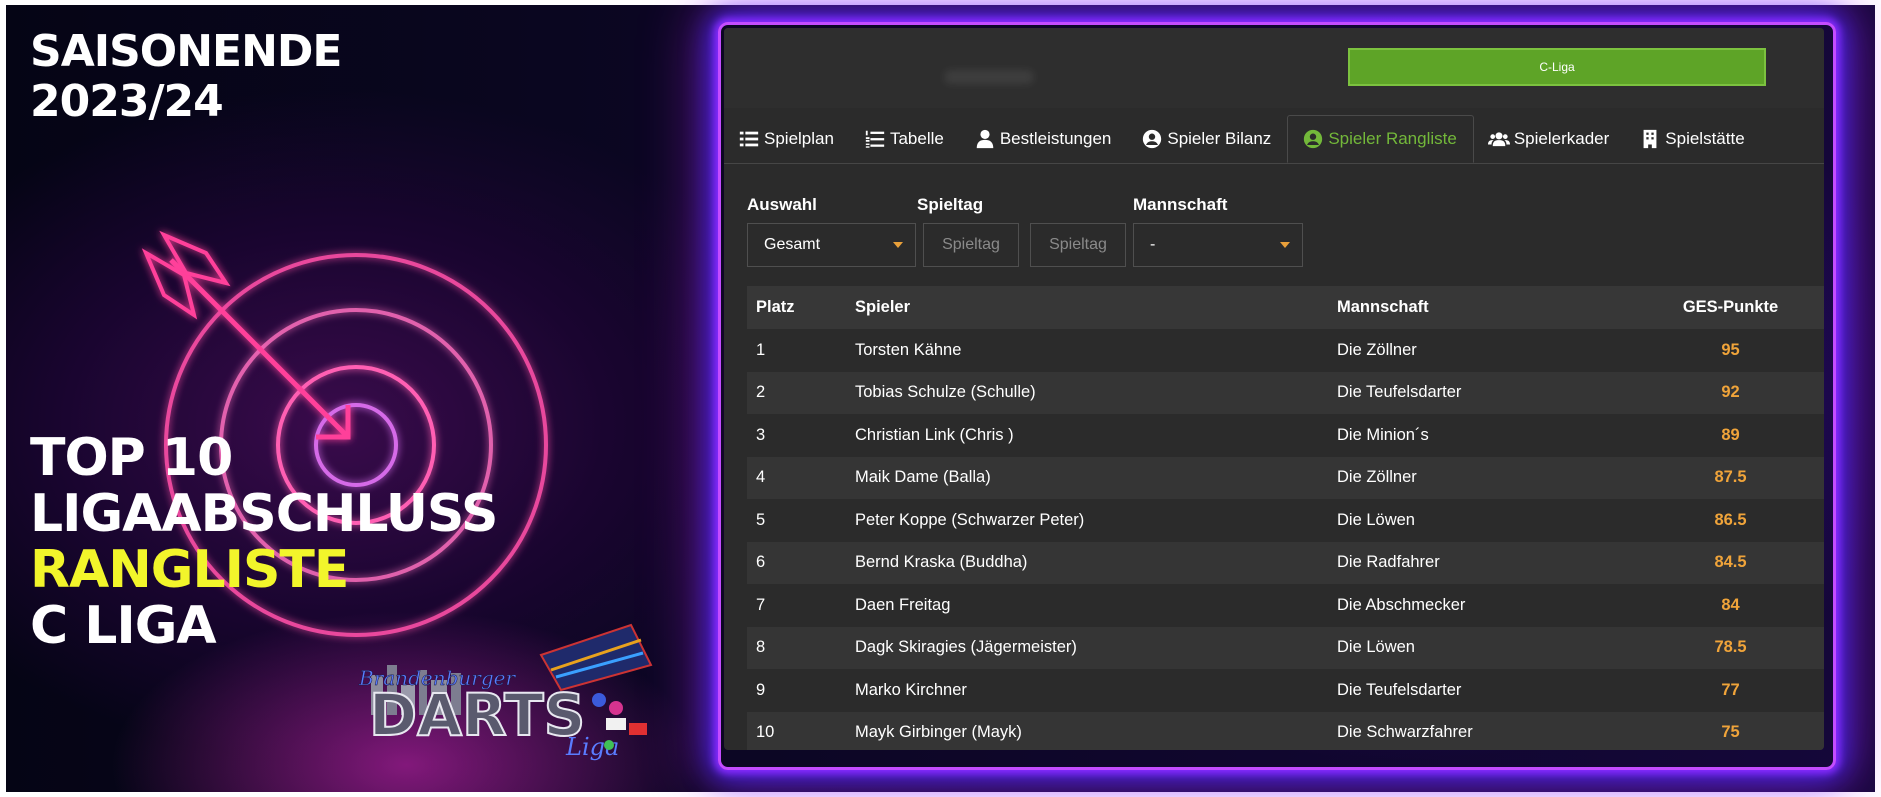 The image size is (1881, 797). What do you see at coordinates (903, 604) in the screenshot?
I see `spieler-cell: Daen Freitag` at bounding box center [903, 604].